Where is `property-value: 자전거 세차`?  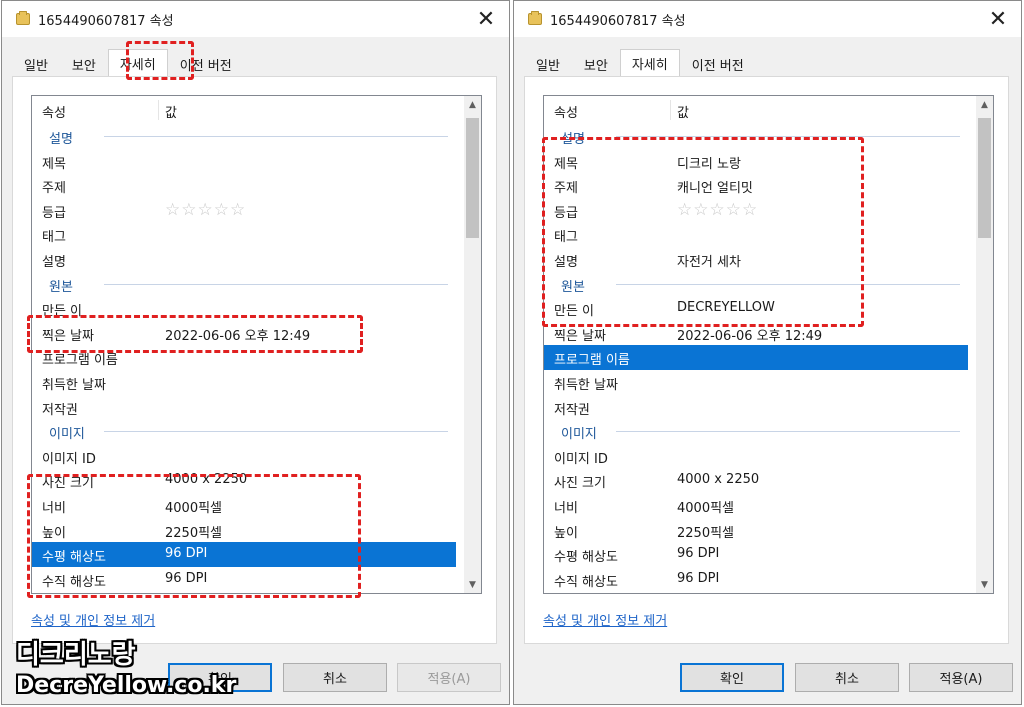
property-value: 자전거 세차 is located at coordinates (709, 260).